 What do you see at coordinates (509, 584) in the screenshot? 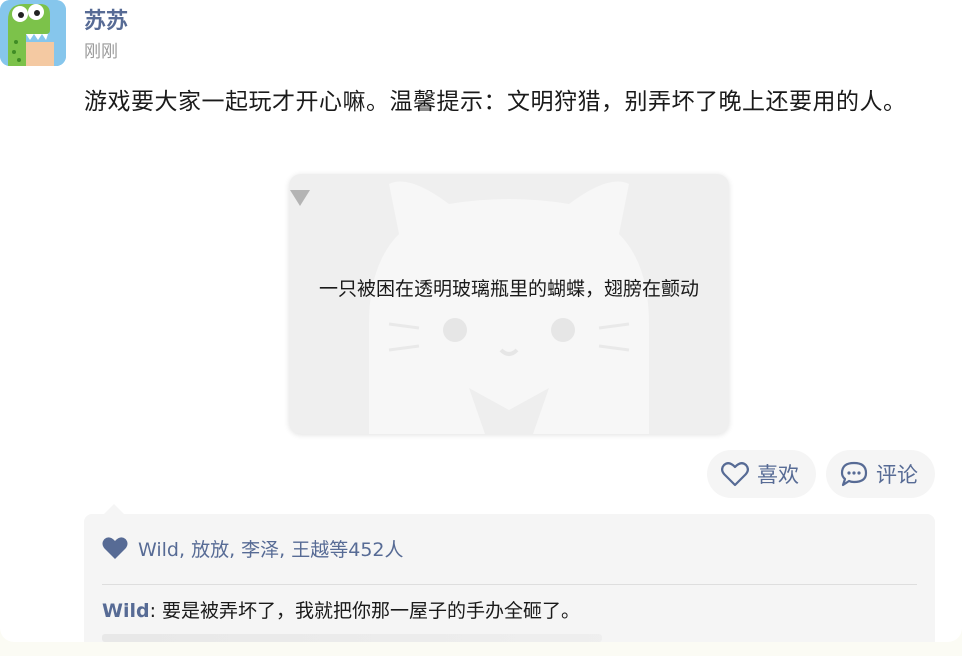
I see `divider` at bounding box center [509, 584].